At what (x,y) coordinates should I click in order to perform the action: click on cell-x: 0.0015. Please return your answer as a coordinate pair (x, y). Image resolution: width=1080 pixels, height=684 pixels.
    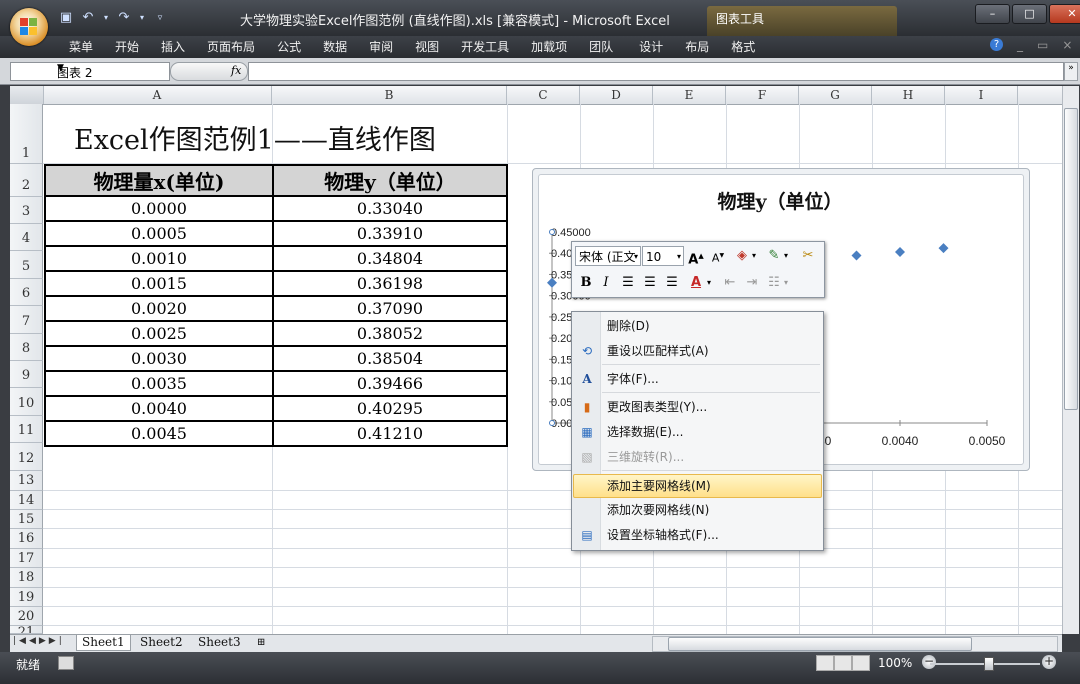
    Looking at the image, I should click on (159, 283).